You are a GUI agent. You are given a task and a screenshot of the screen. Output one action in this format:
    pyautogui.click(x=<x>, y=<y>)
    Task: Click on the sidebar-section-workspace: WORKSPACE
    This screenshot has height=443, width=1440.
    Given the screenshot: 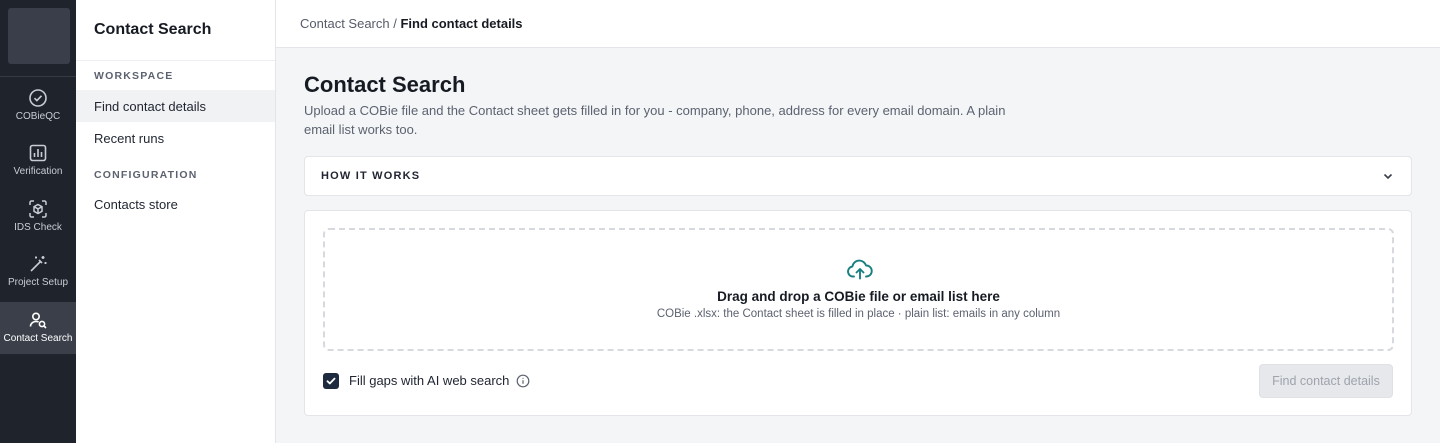 What is the action you would take?
    pyautogui.click(x=134, y=76)
    